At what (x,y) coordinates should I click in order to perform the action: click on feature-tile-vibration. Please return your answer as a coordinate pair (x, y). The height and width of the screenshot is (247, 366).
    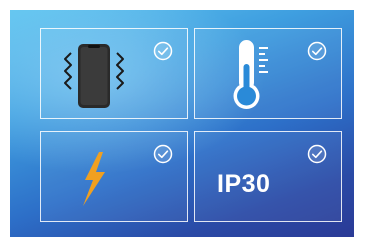
    Looking at the image, I should click on (114, 73).